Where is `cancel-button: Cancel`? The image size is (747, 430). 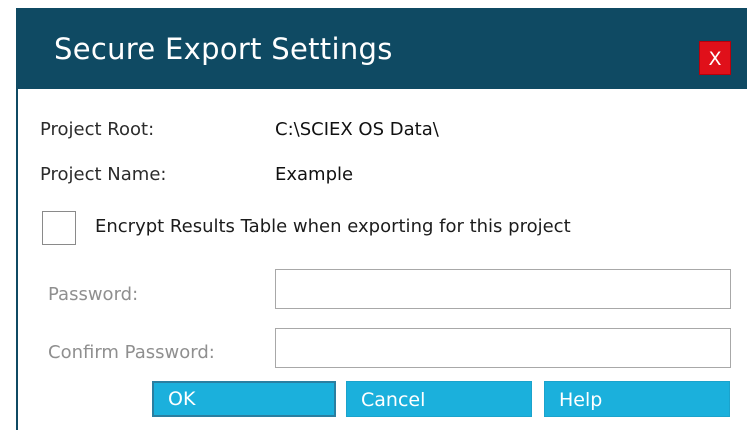
cancel-button: Cancel is located at coordinates (439, 399).